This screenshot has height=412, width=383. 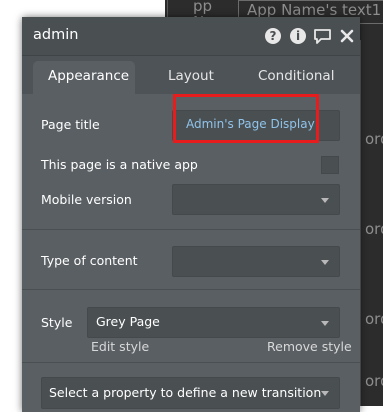 What do you see at coordinates (213, 322) in the screenshot?
I see `style-dropdown: Grey Page` at bounding box center [213, 322].